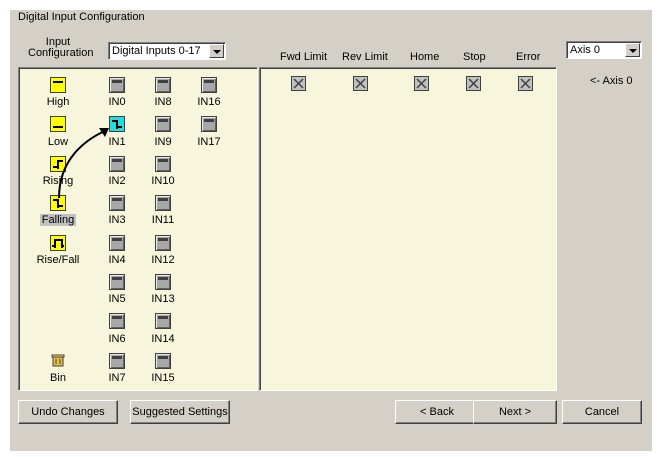  What do you see at coordinates (117, 282) in the screenshot?
I see `input-in5-icon` at bounding box center [117, 282].